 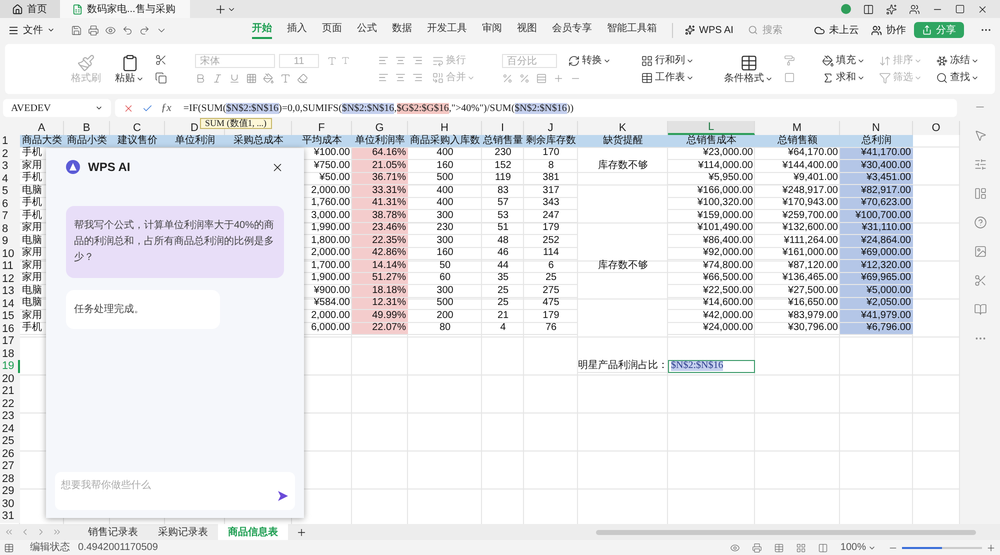 What do you see at coordinates (10, 304) in the screenshot?
I see `row-header: 14` at bounding box center [10, 304].